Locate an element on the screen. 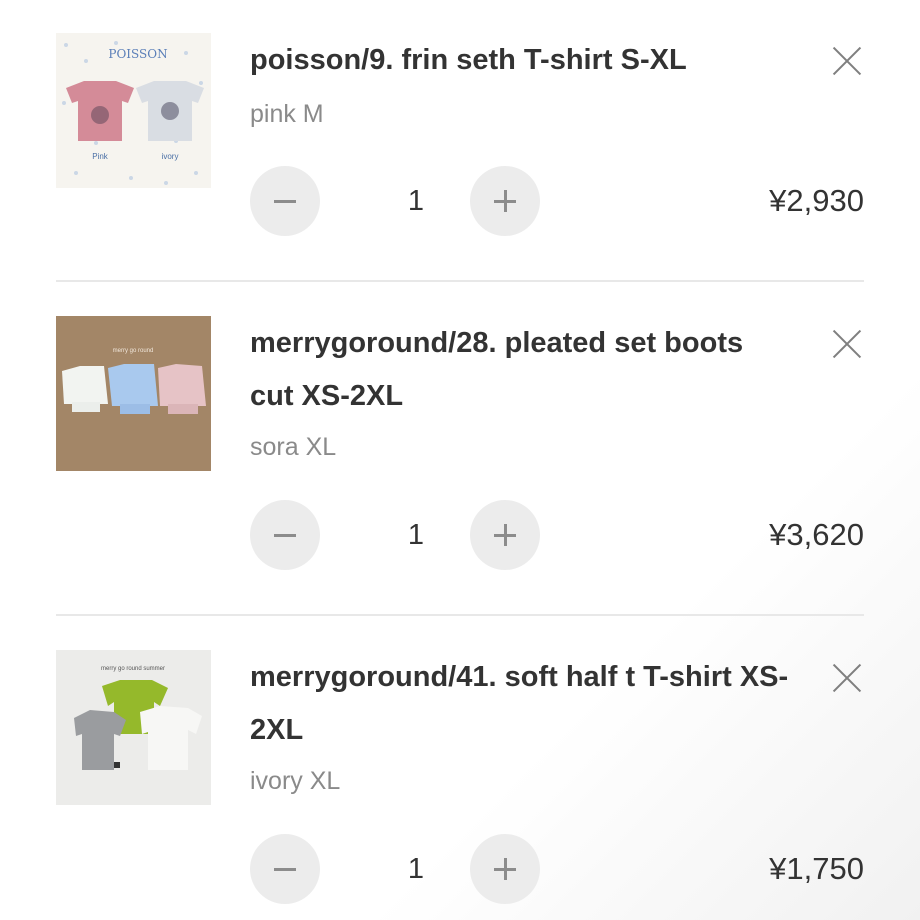  thumb-brand: POISSON is located at coordinates (137, 54).